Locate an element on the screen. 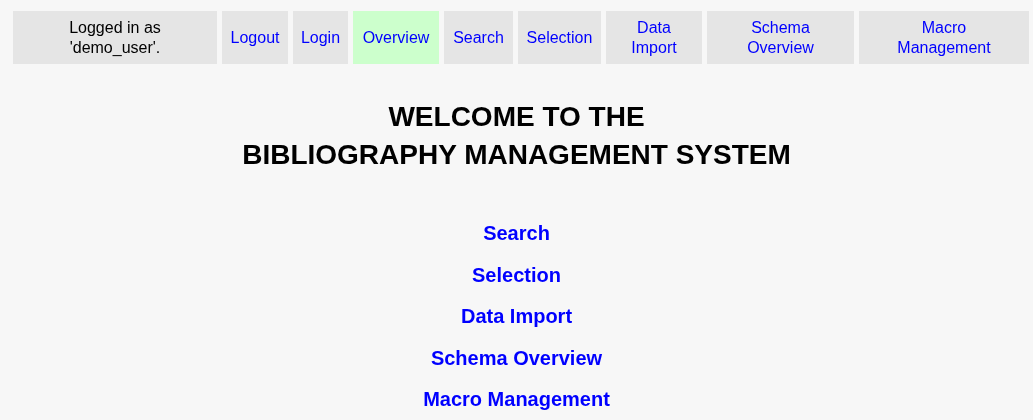 This screenshot has width=1033, height=420. nav-link: Schema Overview is located at coordinates (780, 37).